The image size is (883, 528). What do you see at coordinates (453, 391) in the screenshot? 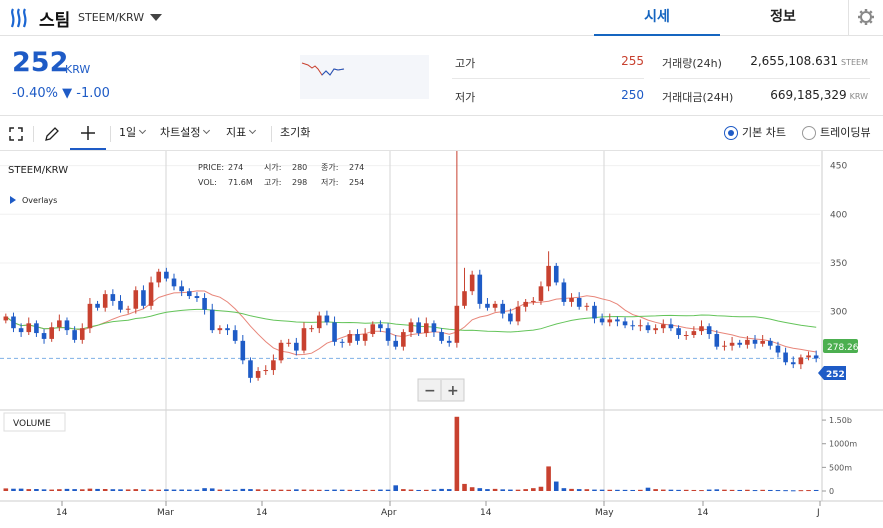
I see `zoom-in-button: +` at bounding box center [453, 391].